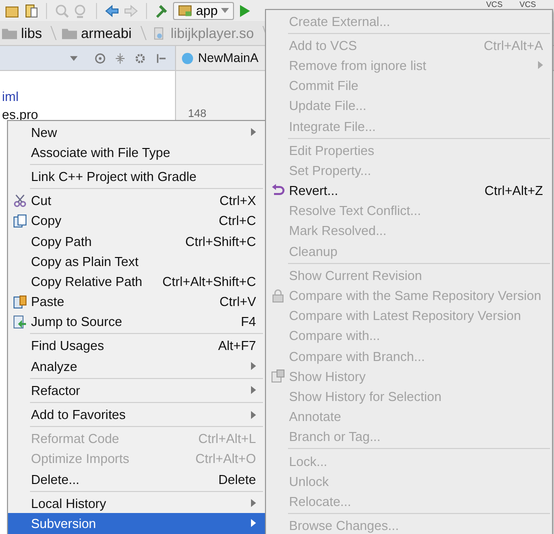 The image size is (554, 534). I want to click on scissors-icon, so click(19, 201).